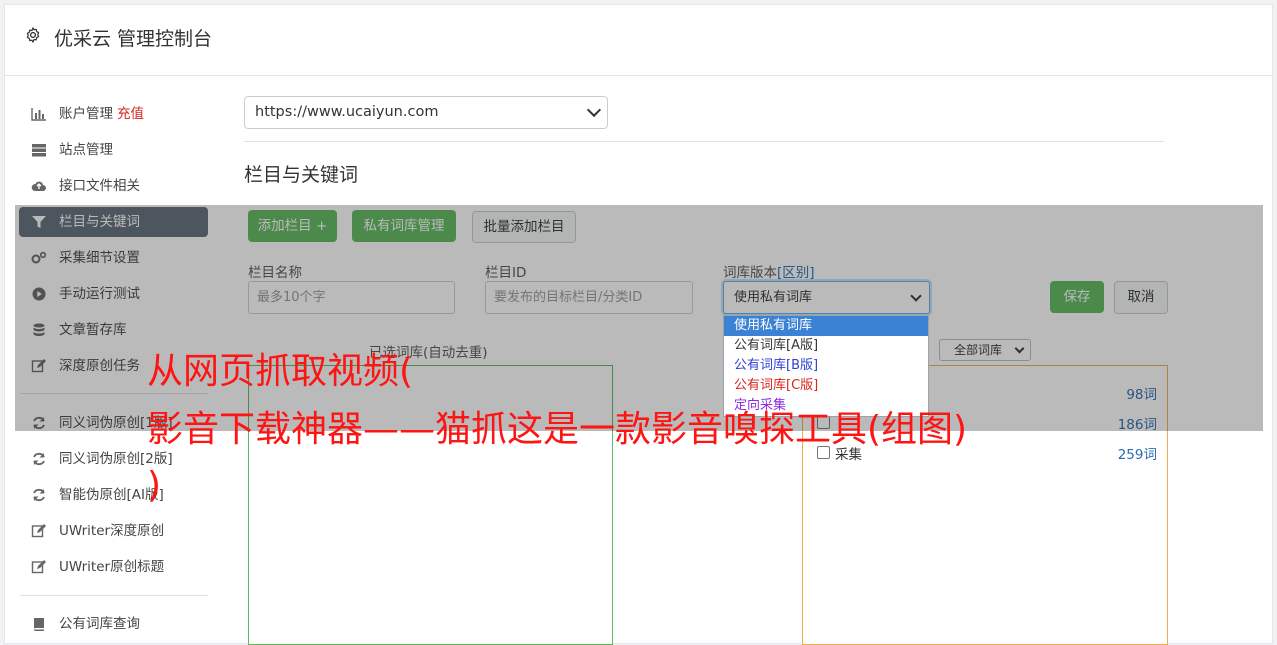  What do you see at coordinates (430, 505) in the screenshot?
I see `selected-lib-panel` at bounding box center [430, 505].